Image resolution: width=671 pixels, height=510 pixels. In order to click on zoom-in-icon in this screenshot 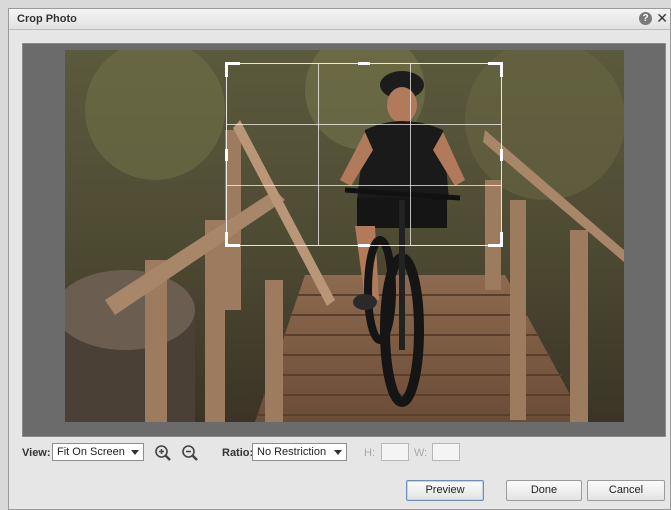, I will do `click(163, 453)`.